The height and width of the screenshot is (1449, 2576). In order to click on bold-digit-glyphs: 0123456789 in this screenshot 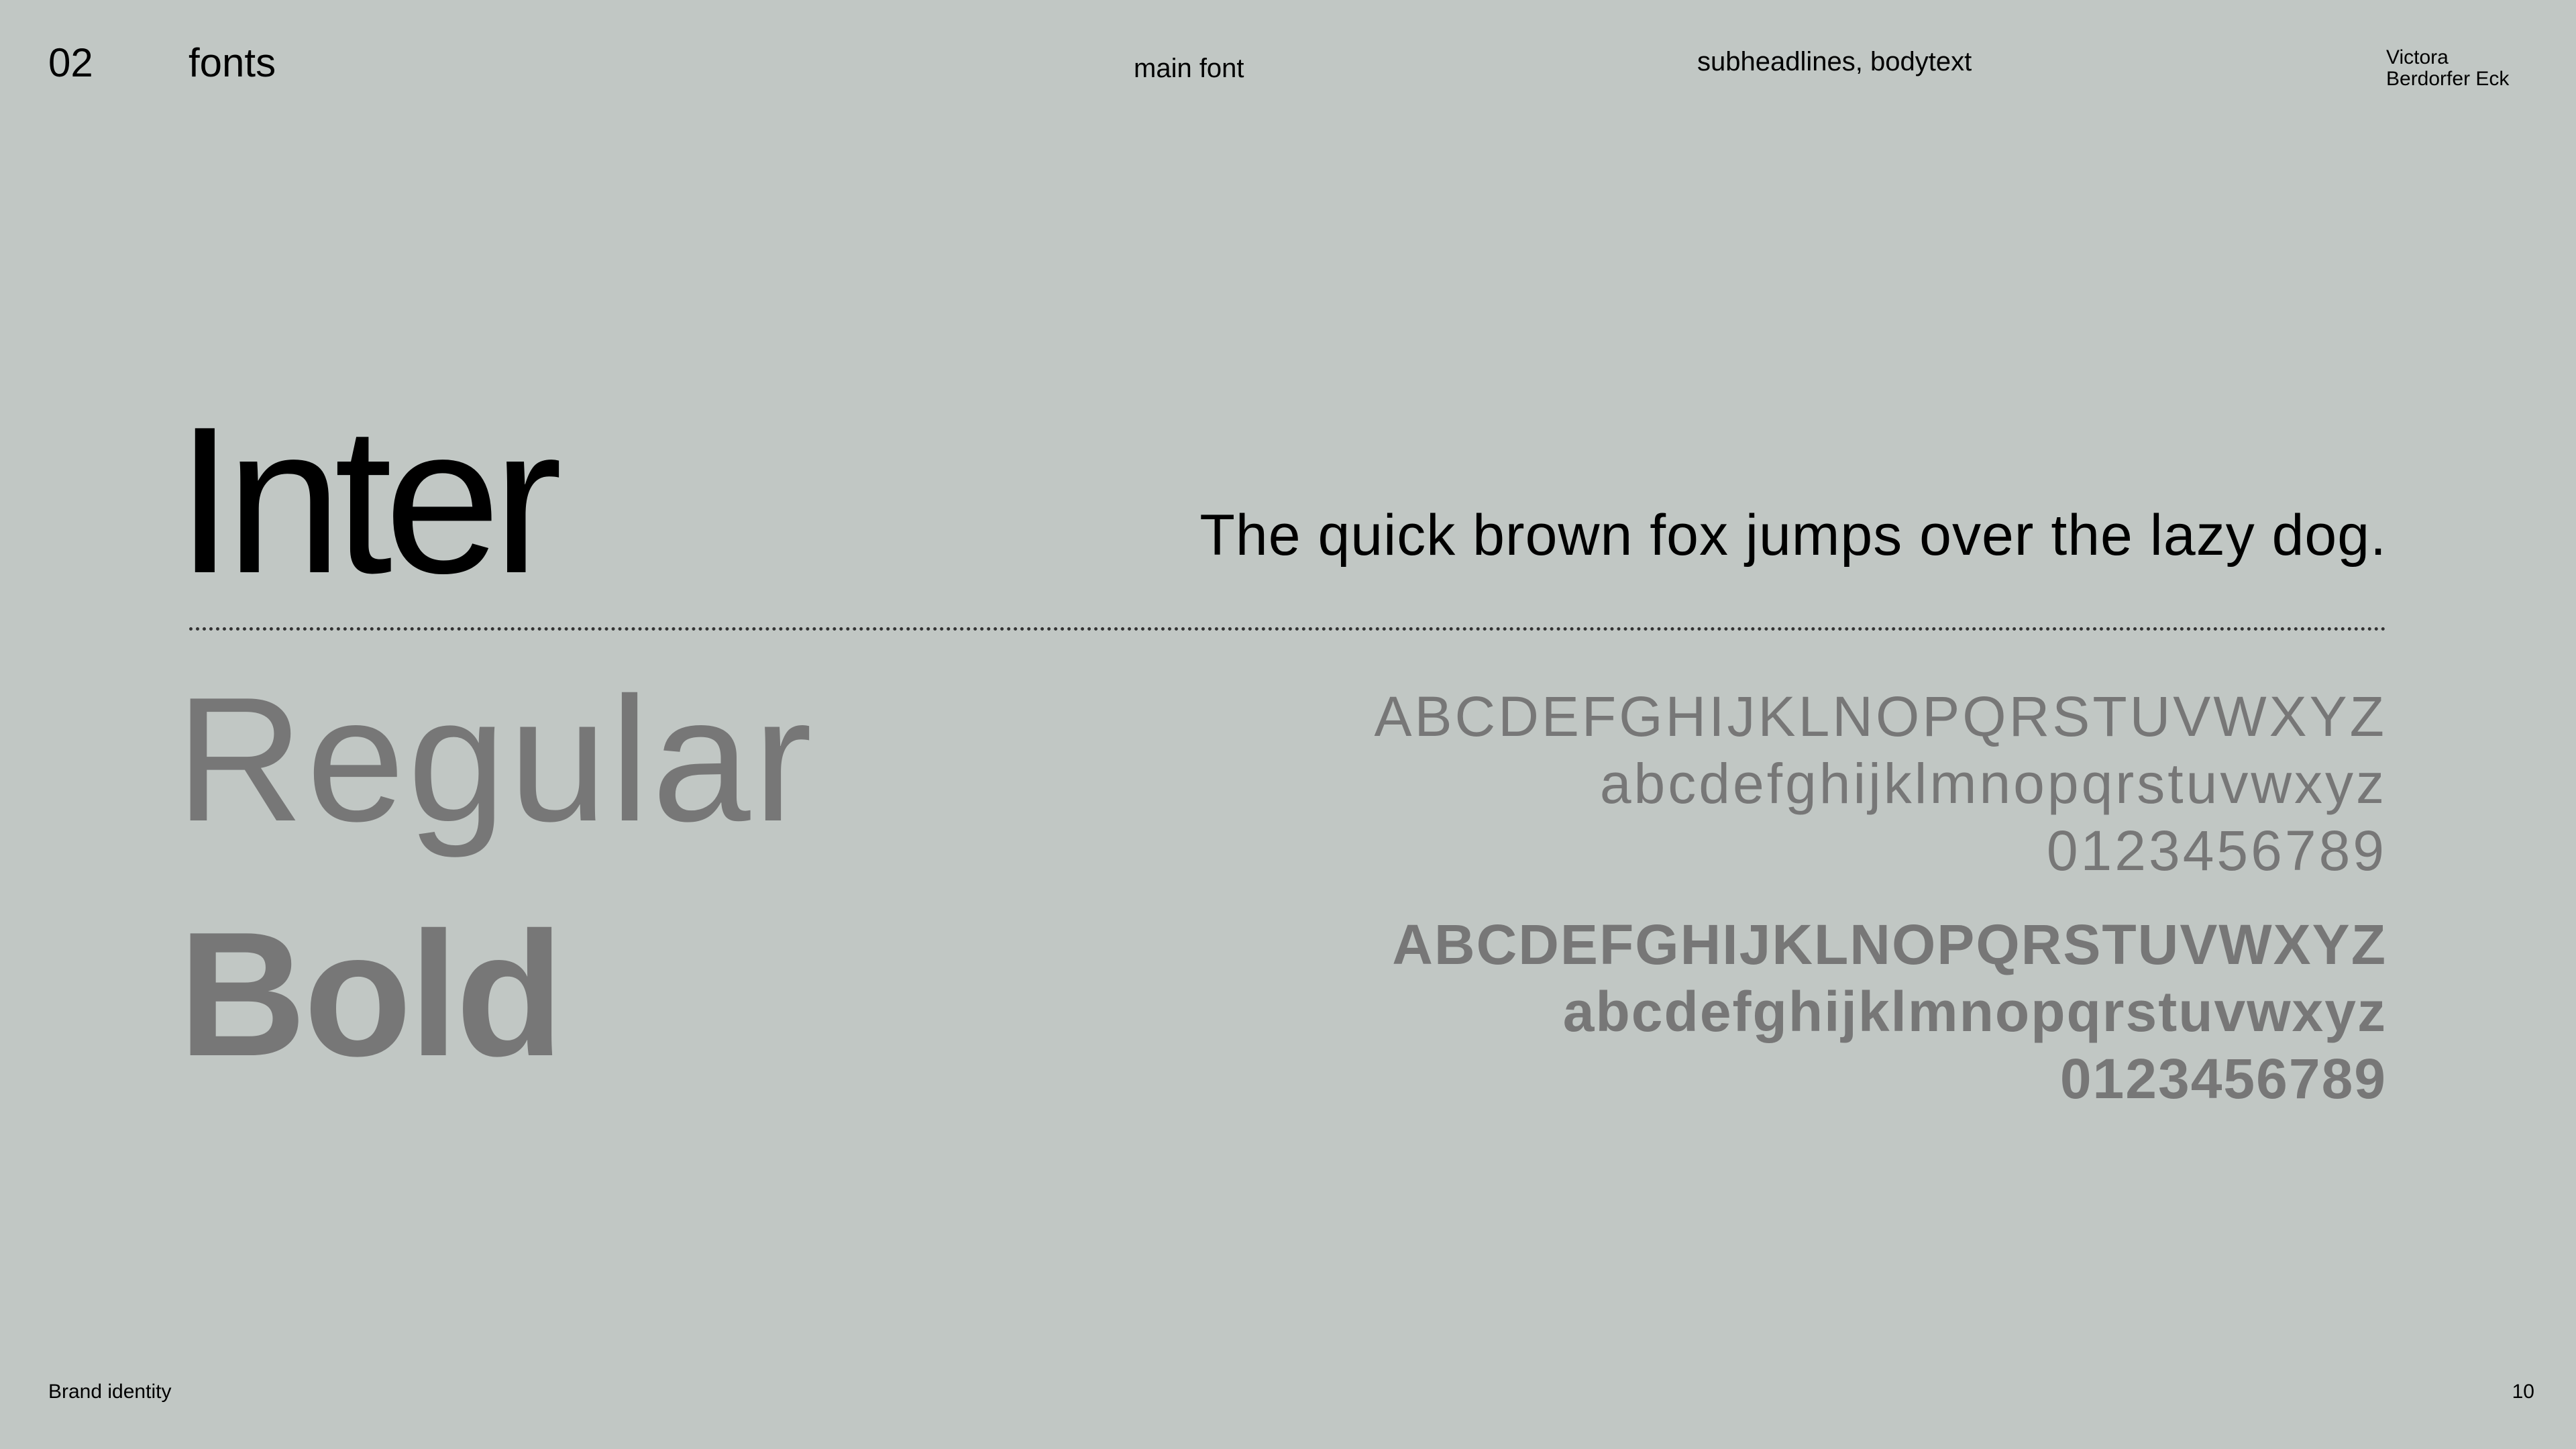, I will do `click(2223, 1078)`.